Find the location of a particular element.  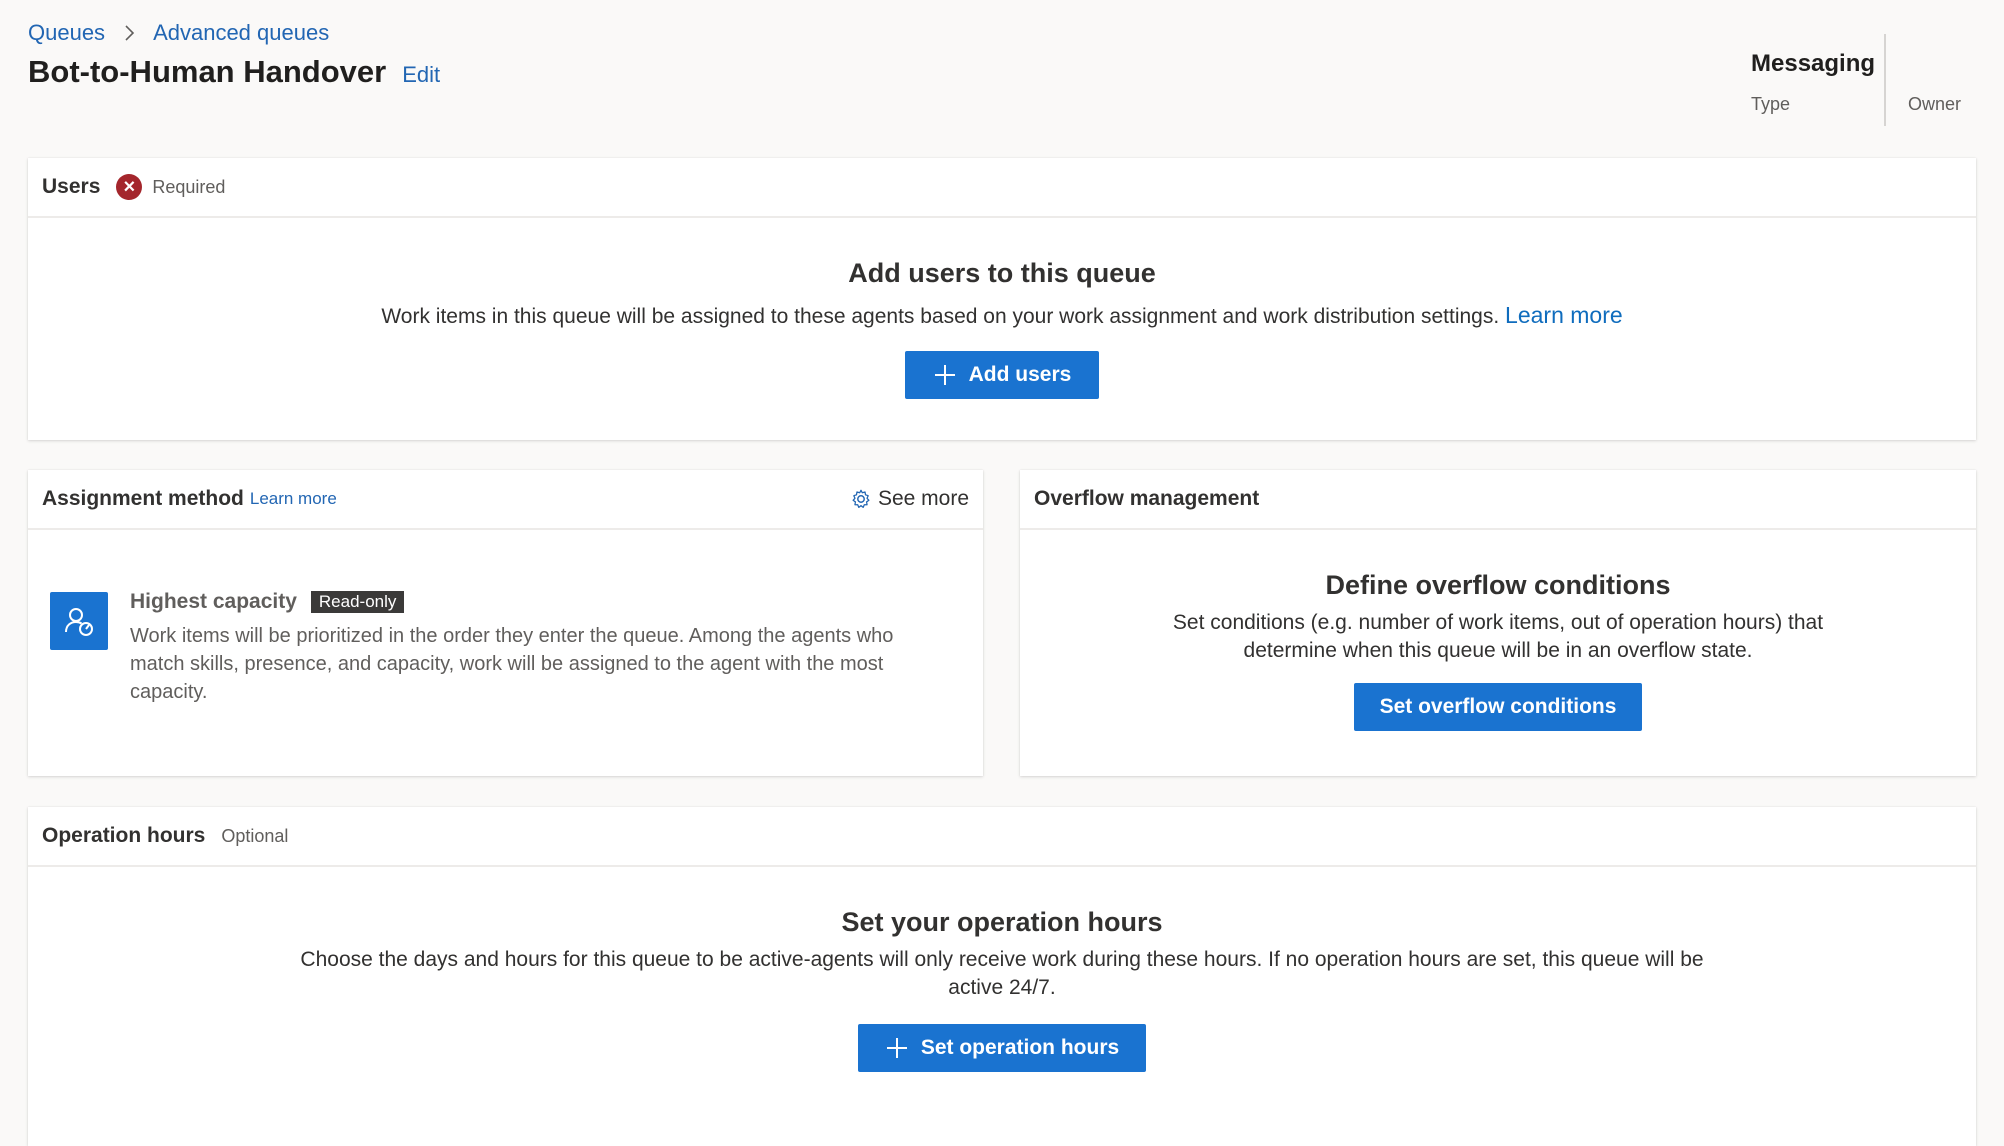

see-more-button: See more is located at coordinates (909, 499).